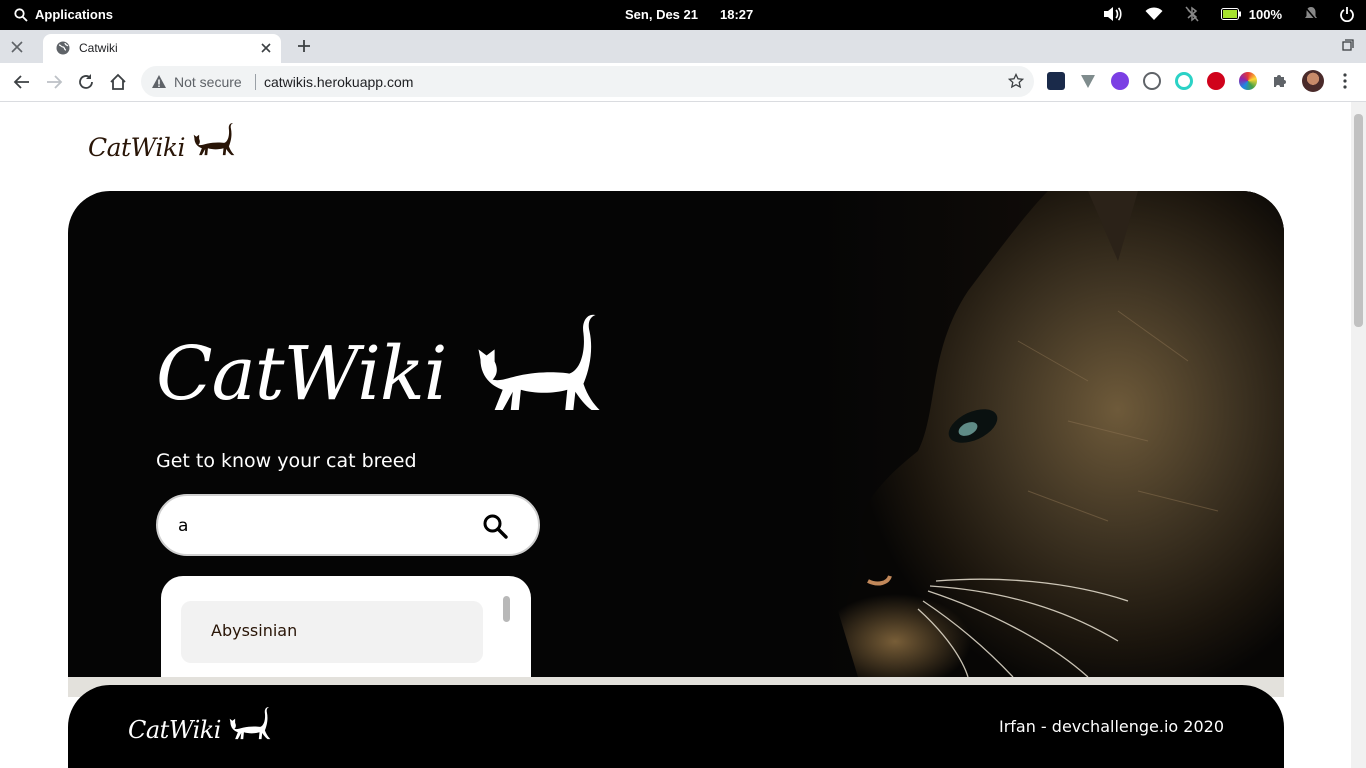  I want to click on omnibox-divider, so click(255, 82).